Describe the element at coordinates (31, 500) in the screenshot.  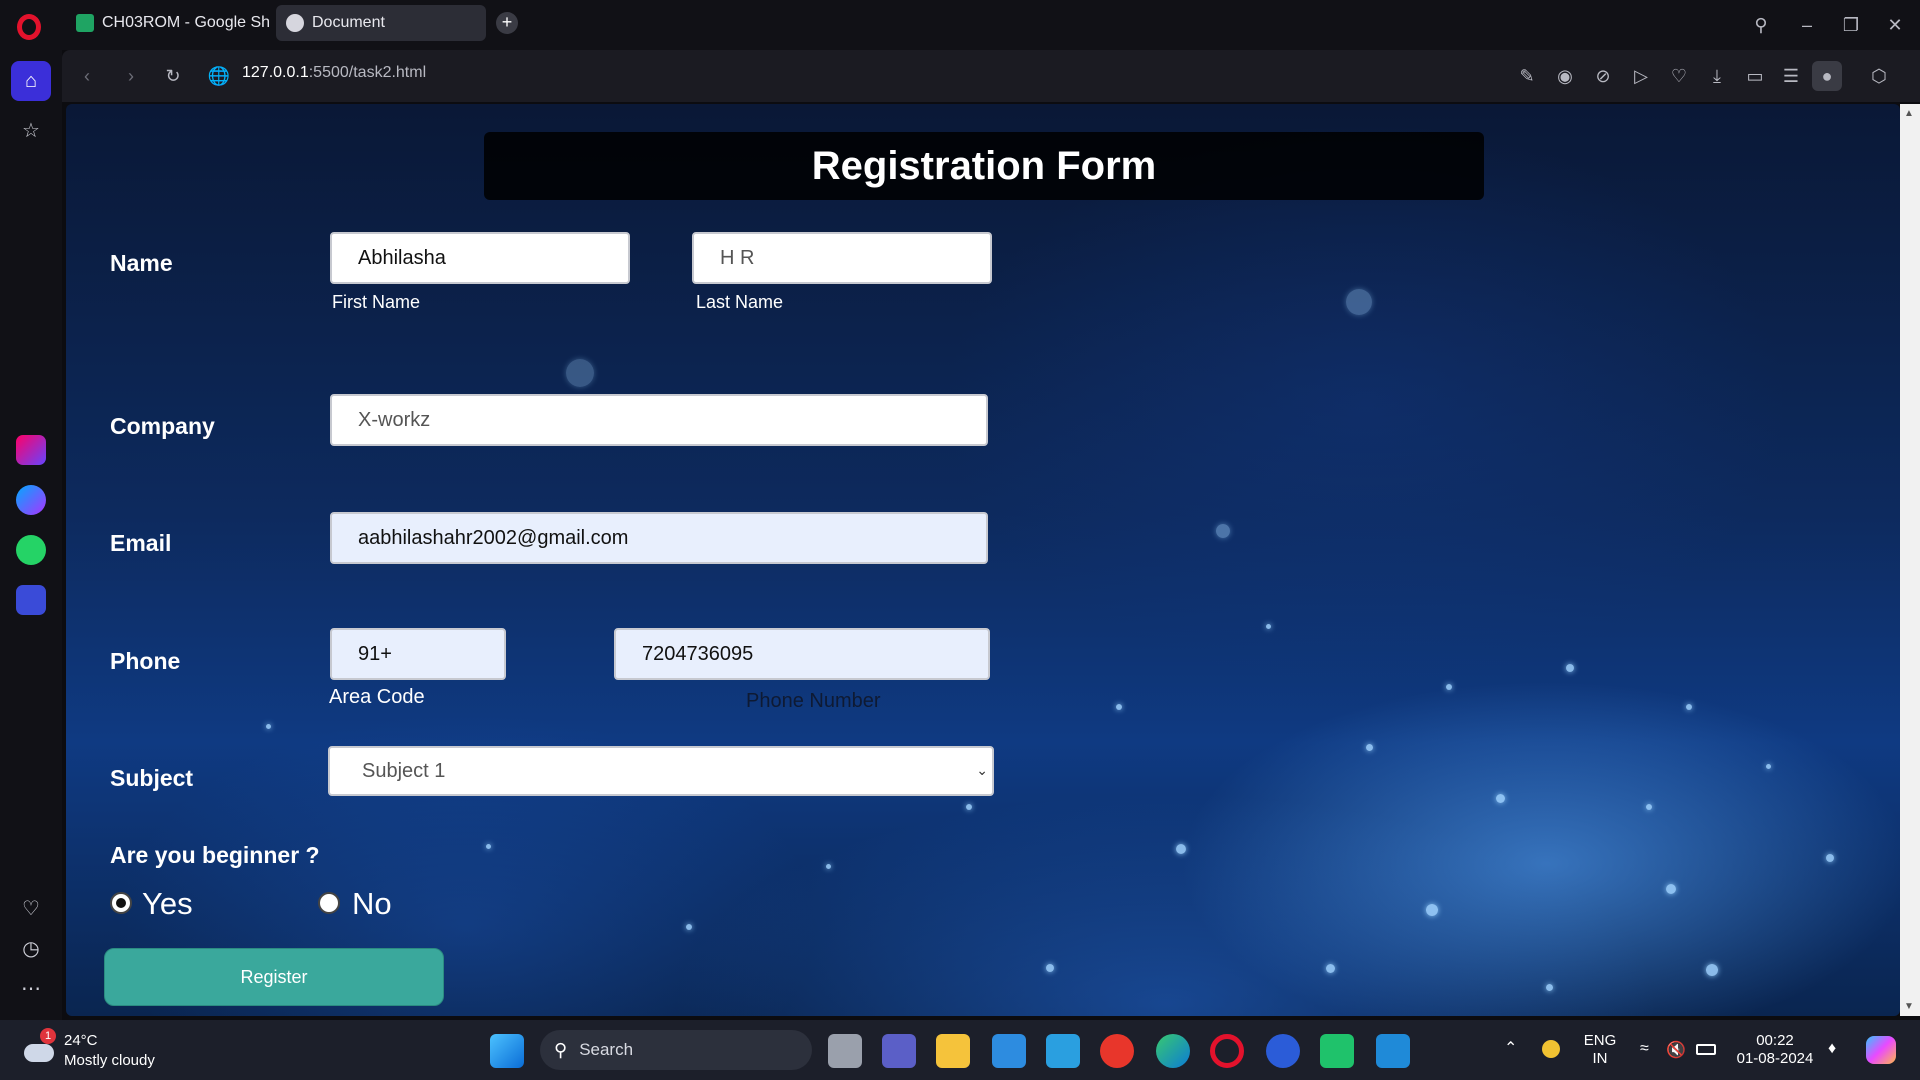
I see `messenger-icon` at that location.